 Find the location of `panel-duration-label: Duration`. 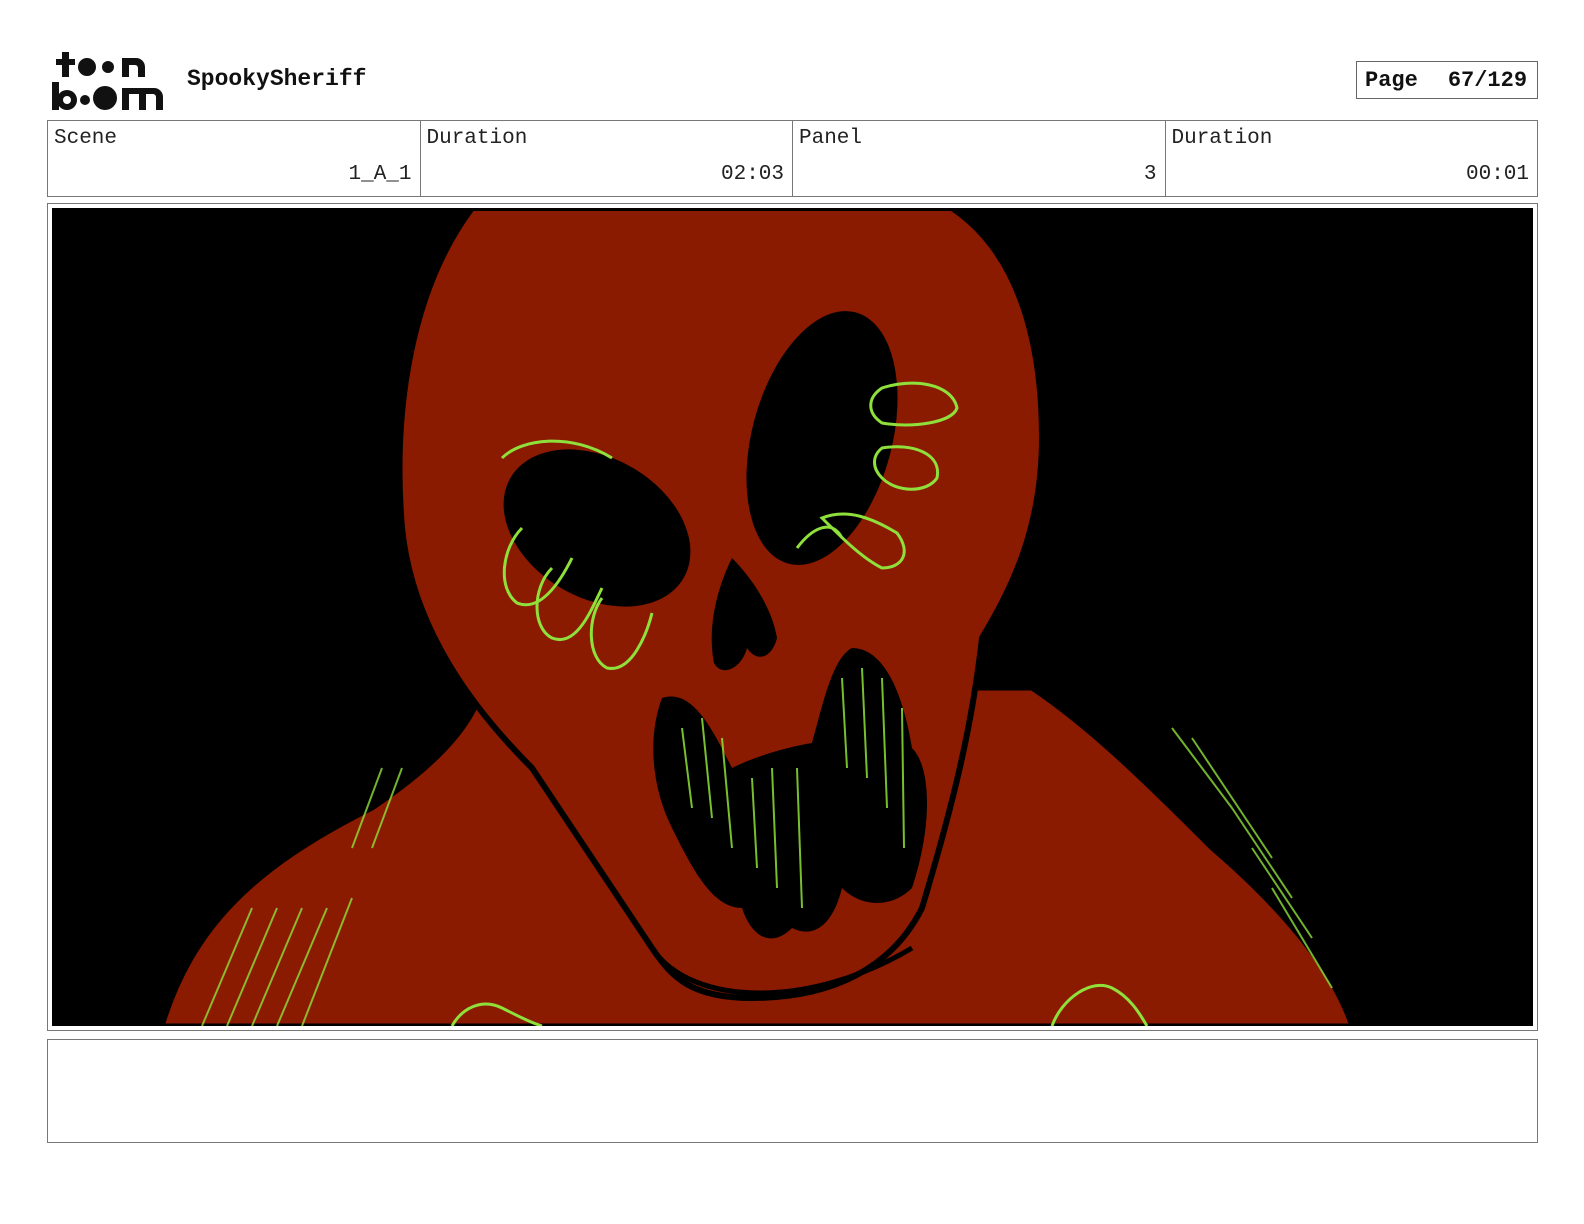

panel-duration-label: Duration is located at coordinates (1222, 138).